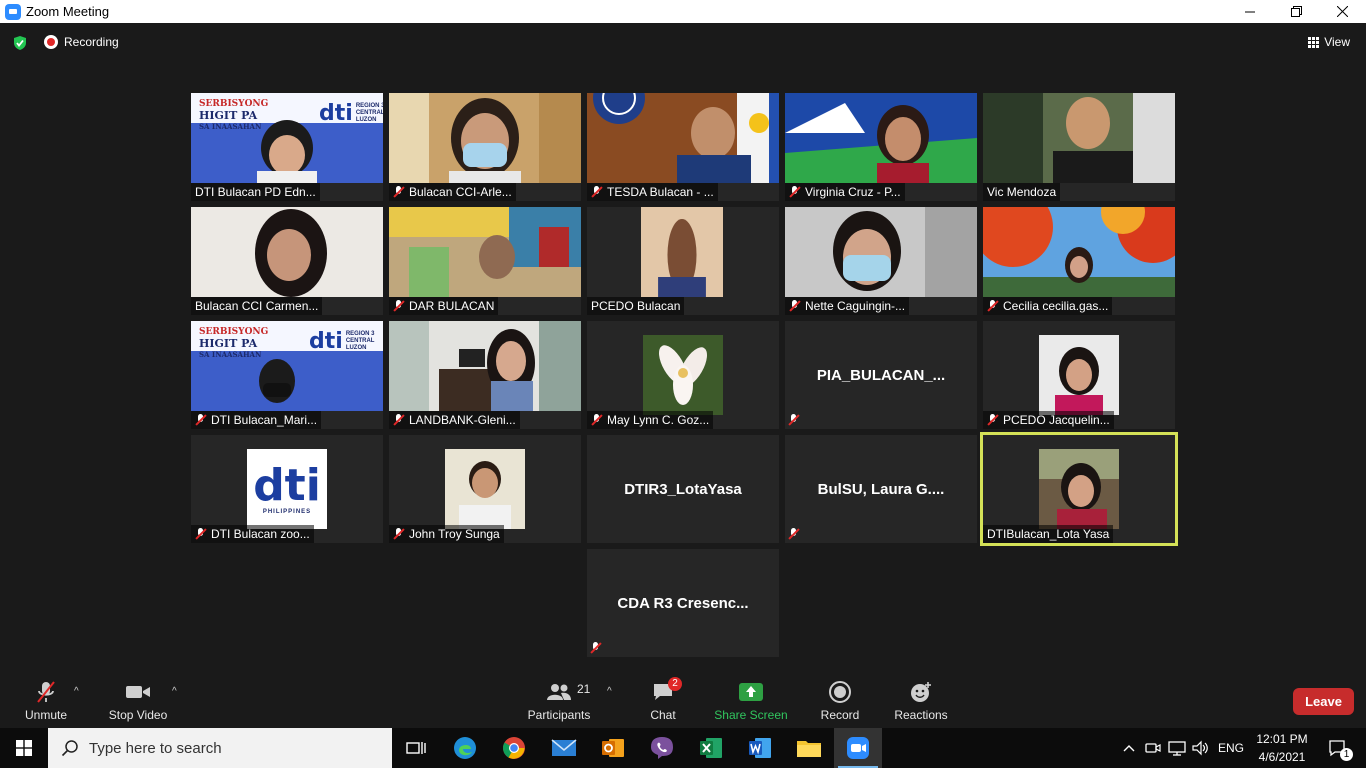 This screenshot has width=1366, height=768. I want to click on chrome-browser-icon, so click(514, 748).